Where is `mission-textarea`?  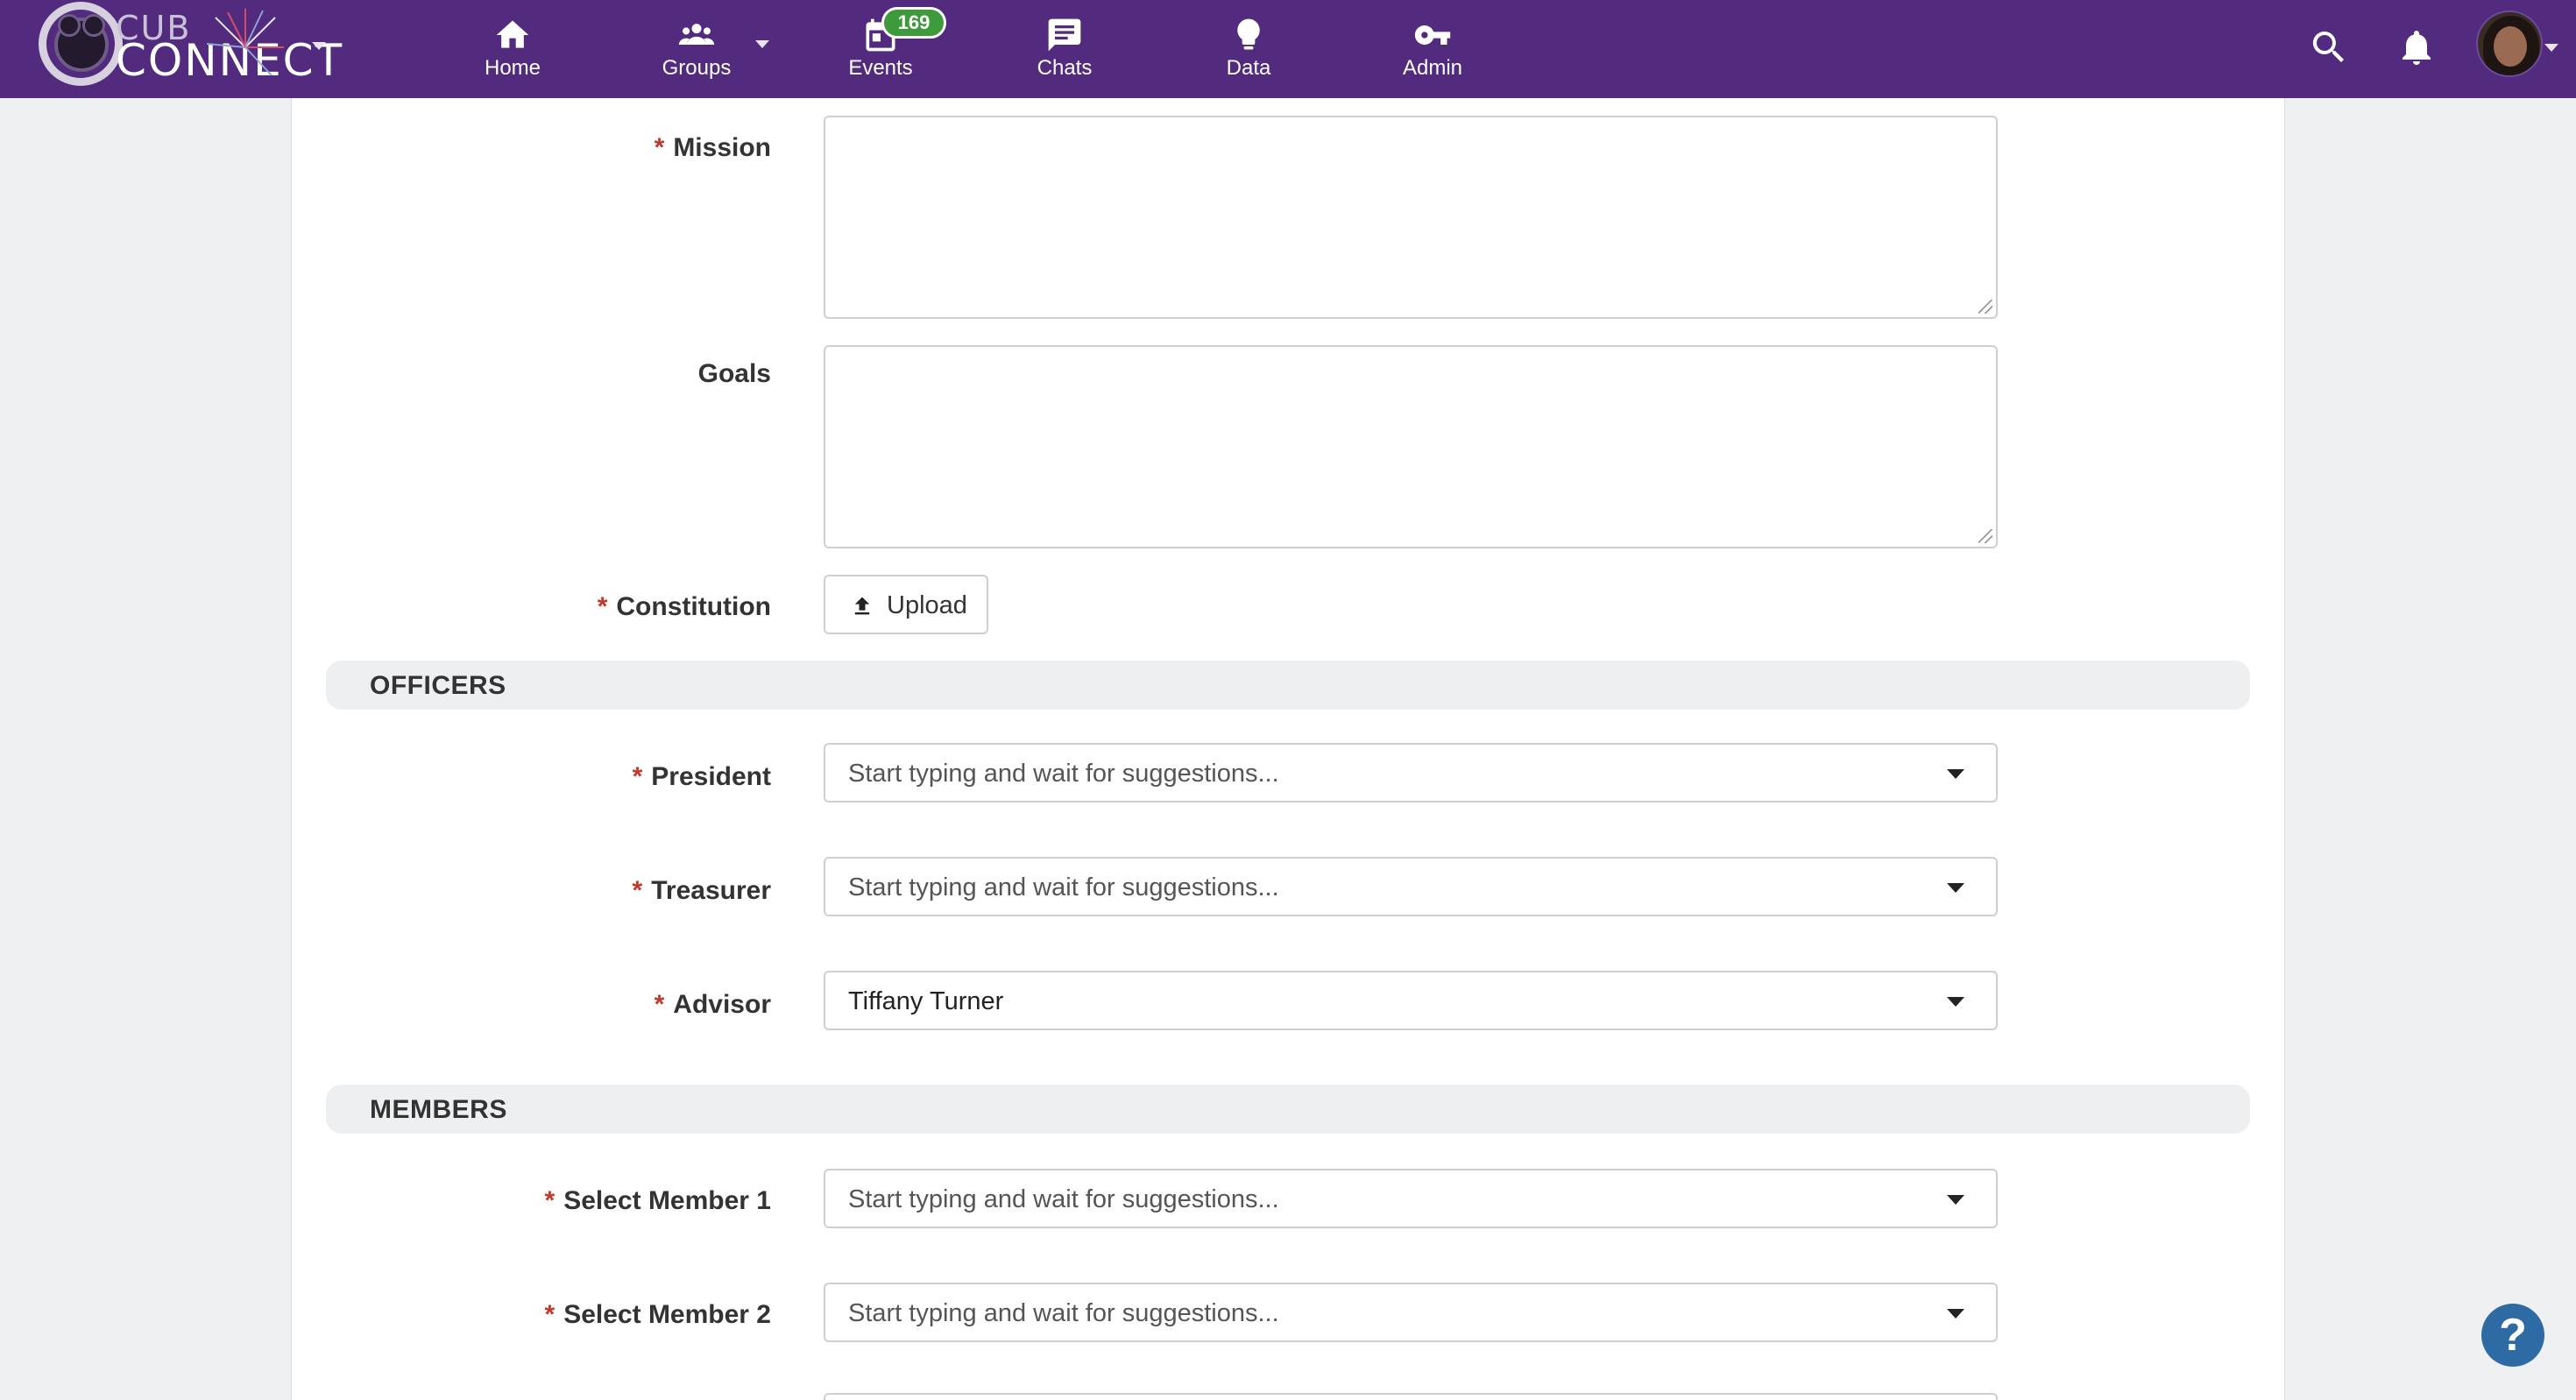
mission-textarea is located at coordinates (1411, 217).